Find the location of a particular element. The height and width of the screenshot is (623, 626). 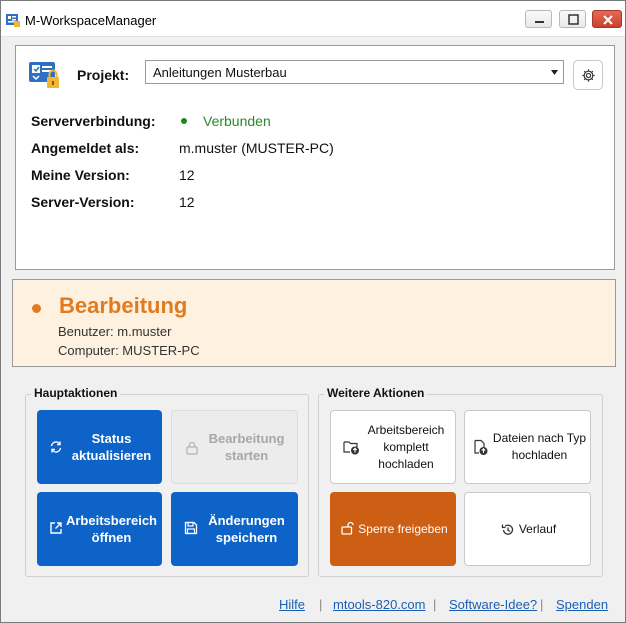

website-link: mtools-820.com is located at coordinates (379, 604).